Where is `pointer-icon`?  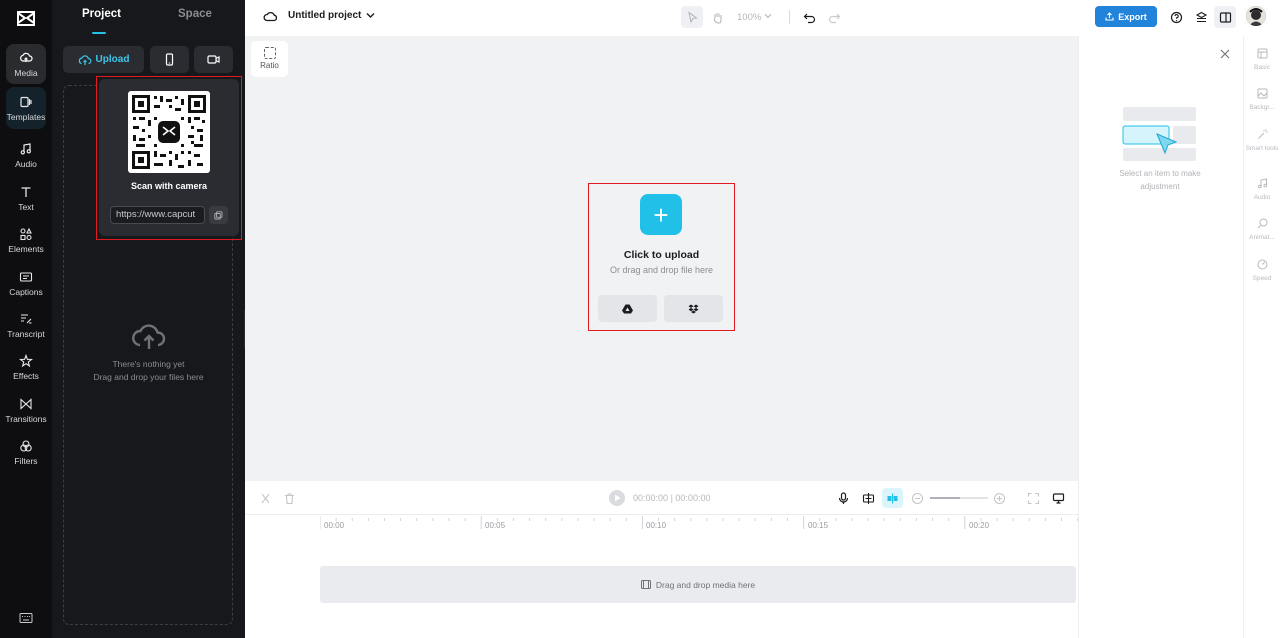 pointer-icon is located at coordinates (692, 17).